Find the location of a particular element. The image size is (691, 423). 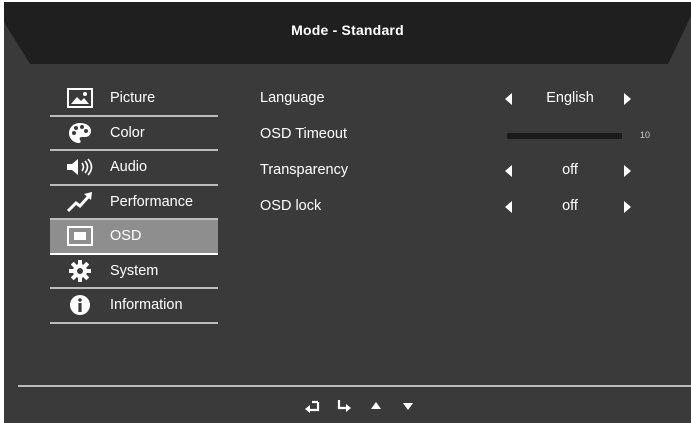

header-band: Mode - Standard is located at coordinates (347, 33).